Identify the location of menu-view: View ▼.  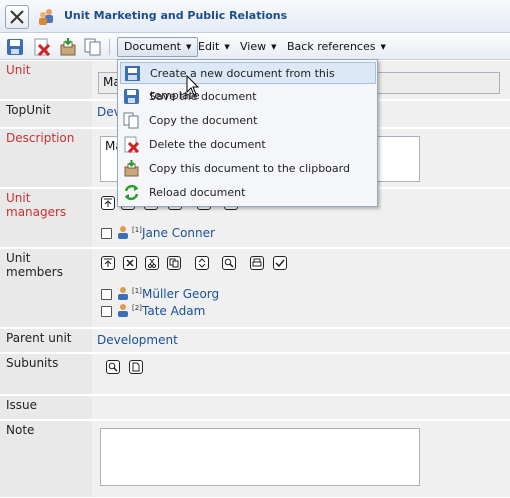
(258, 47).